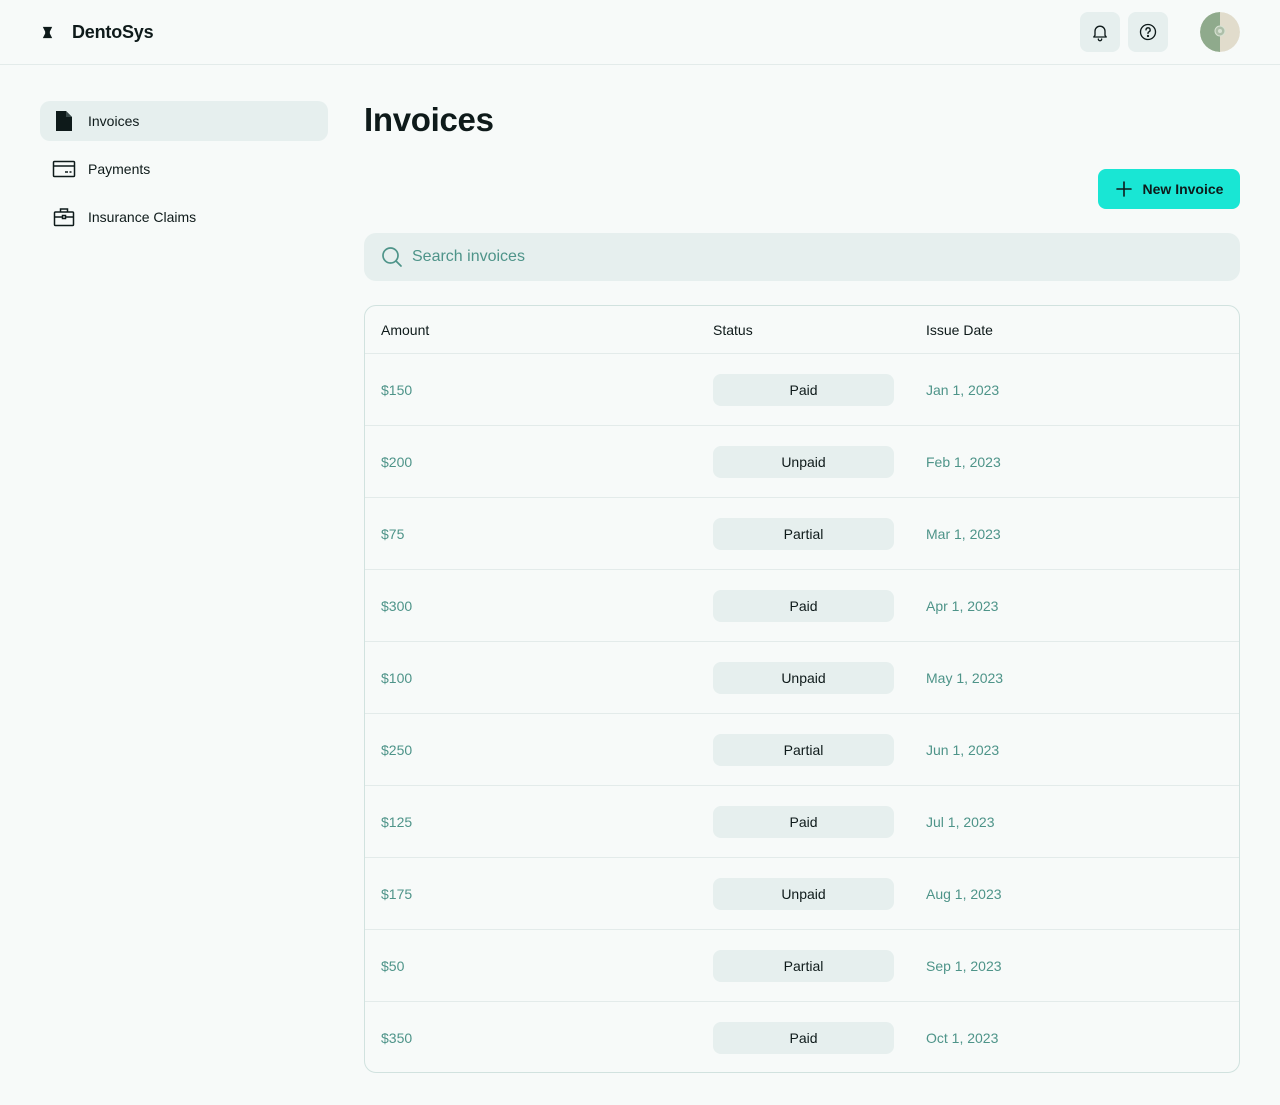 Image resolution: width=1280 pixels, height=1105 pixels. Describe the element at coordinates (113, 31) in the screenshot. I see `app-name: DentoSys` at that location.